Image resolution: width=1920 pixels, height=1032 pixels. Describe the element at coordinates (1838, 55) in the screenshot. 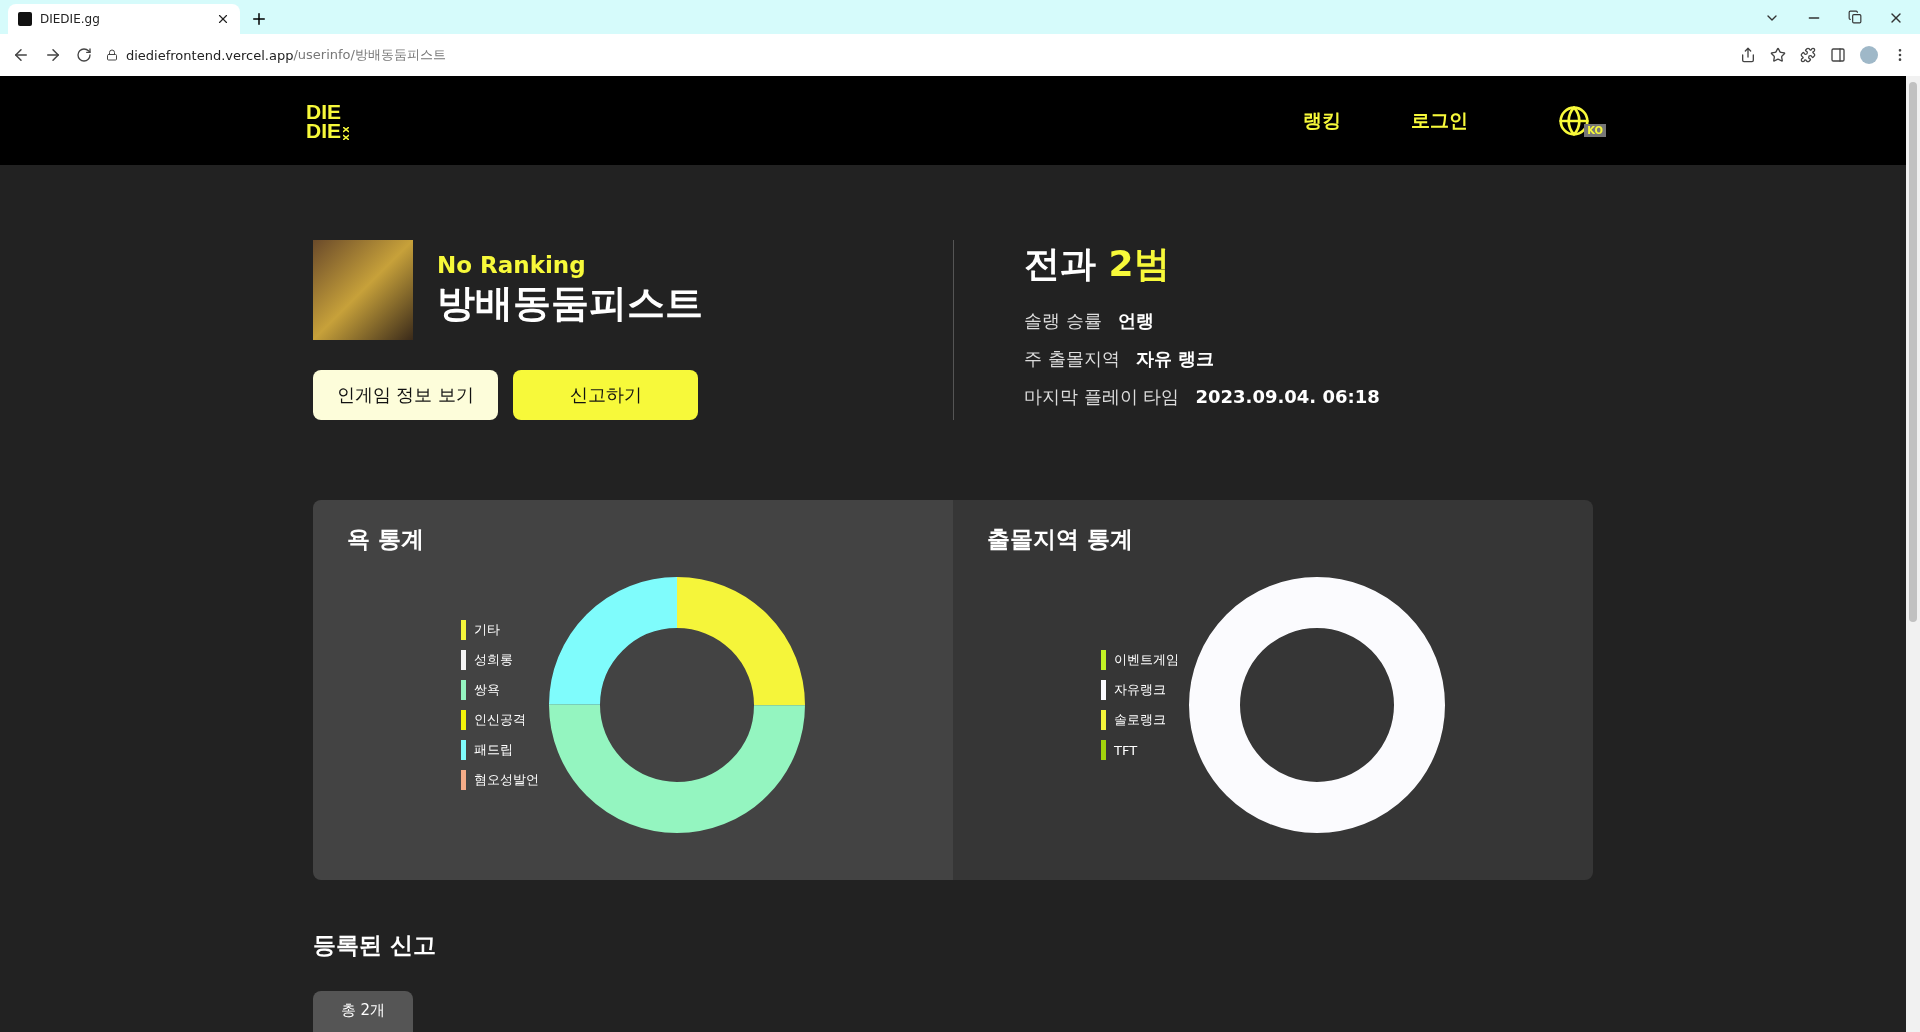

I see `side-panel-icon` at that location.